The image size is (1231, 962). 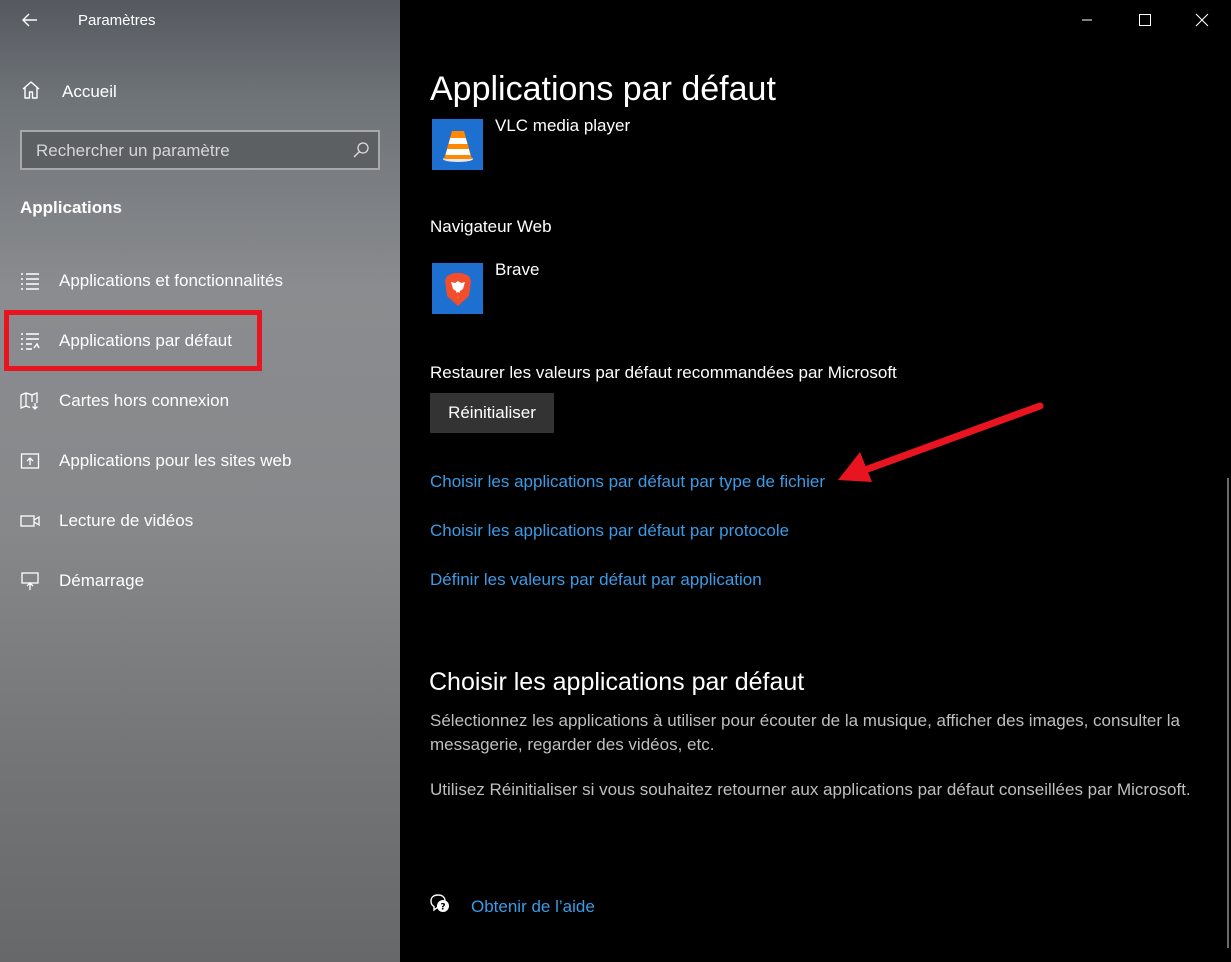 What do you see at coordinates (186, 151) in the screenshot?
I see `search-input` at bounding box center [186, 151].